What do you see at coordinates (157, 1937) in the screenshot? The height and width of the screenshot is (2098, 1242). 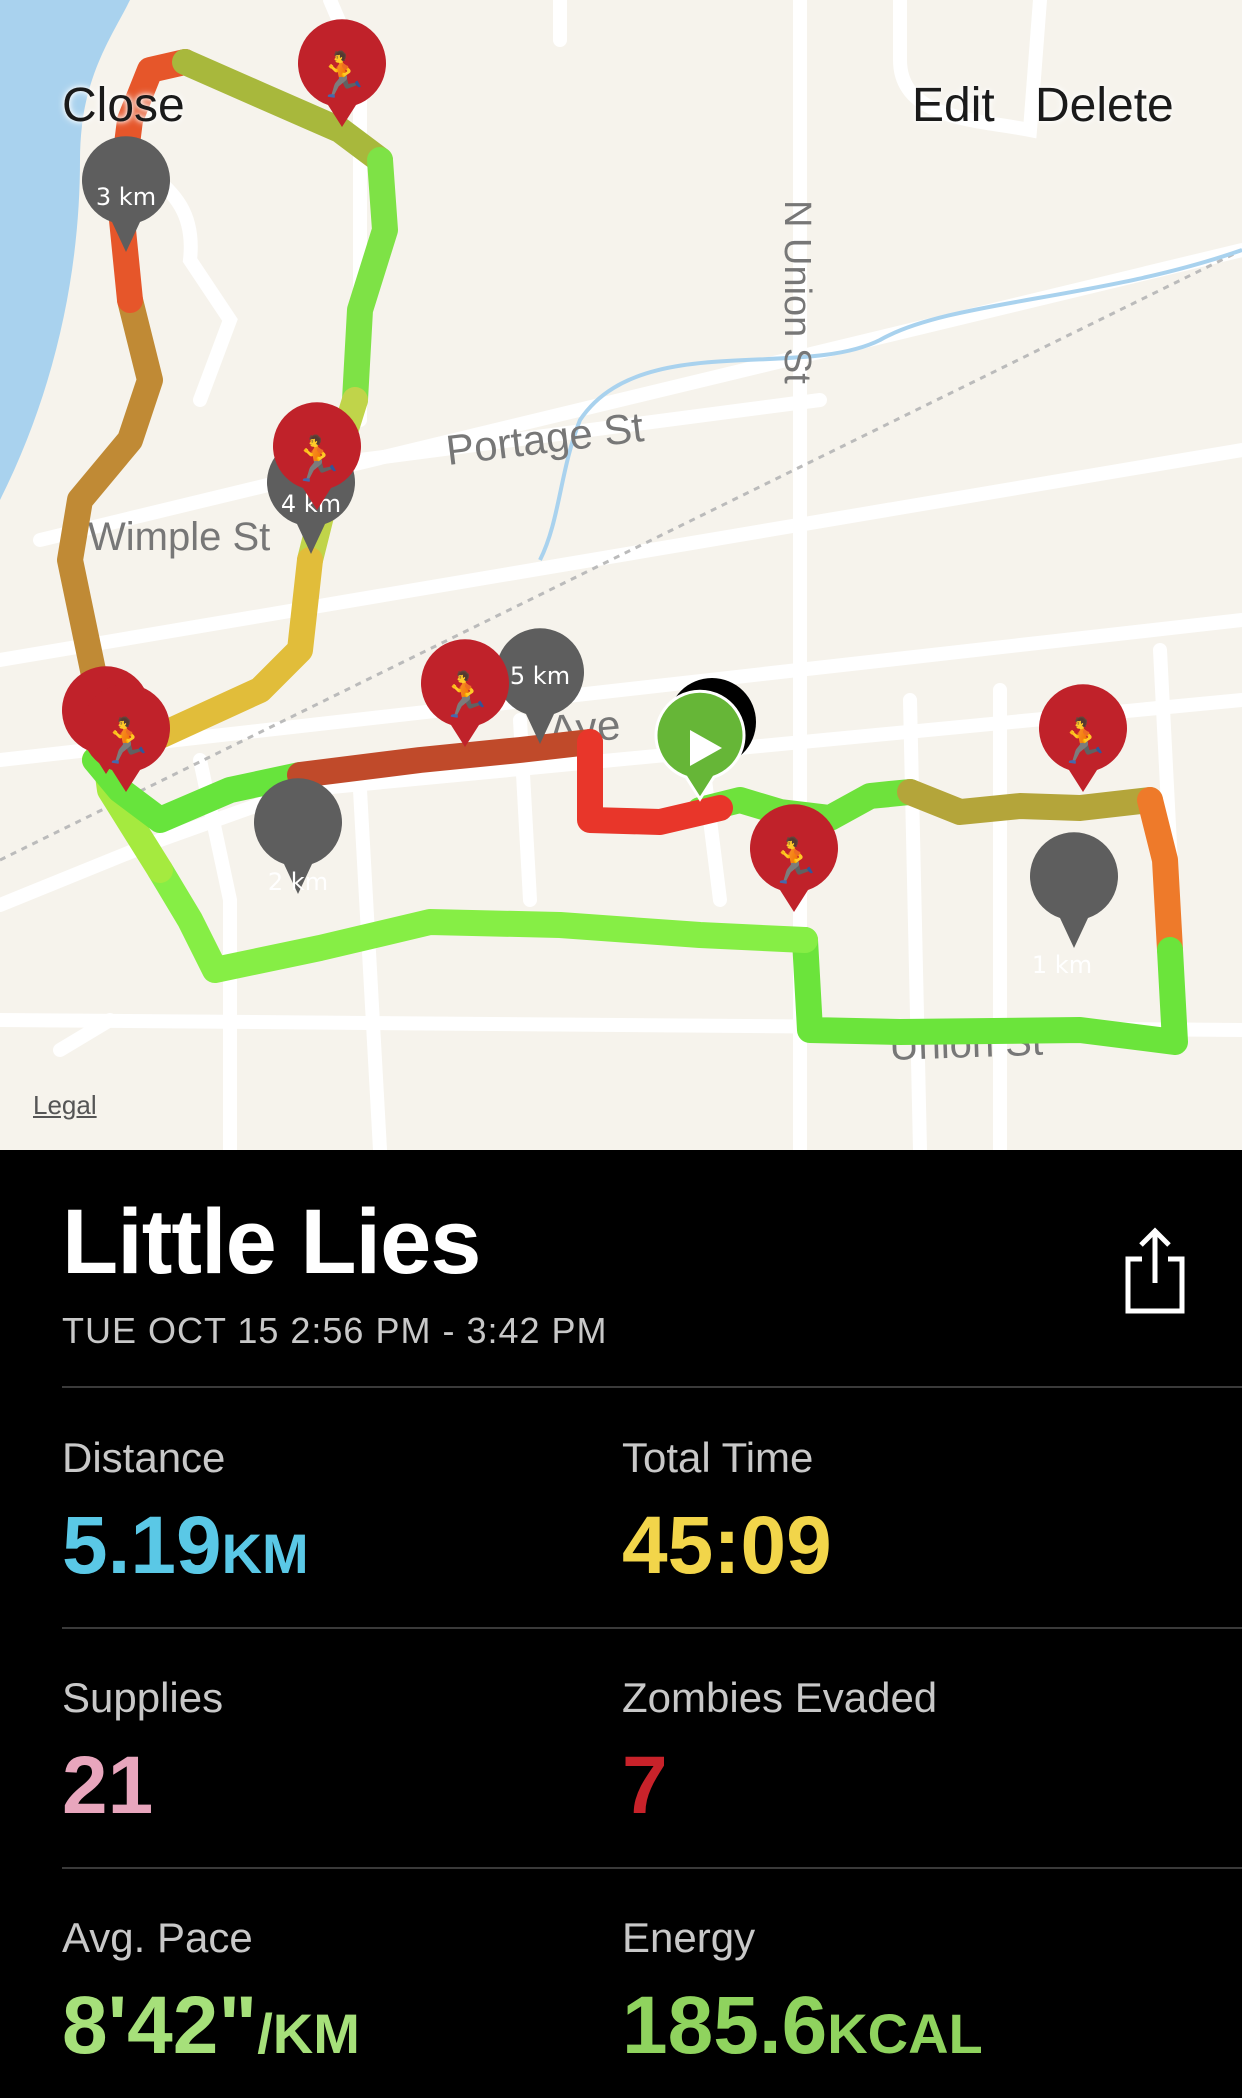 I see `avg-pace-label: Avg. Pace` at bounding box center [157, 1937].